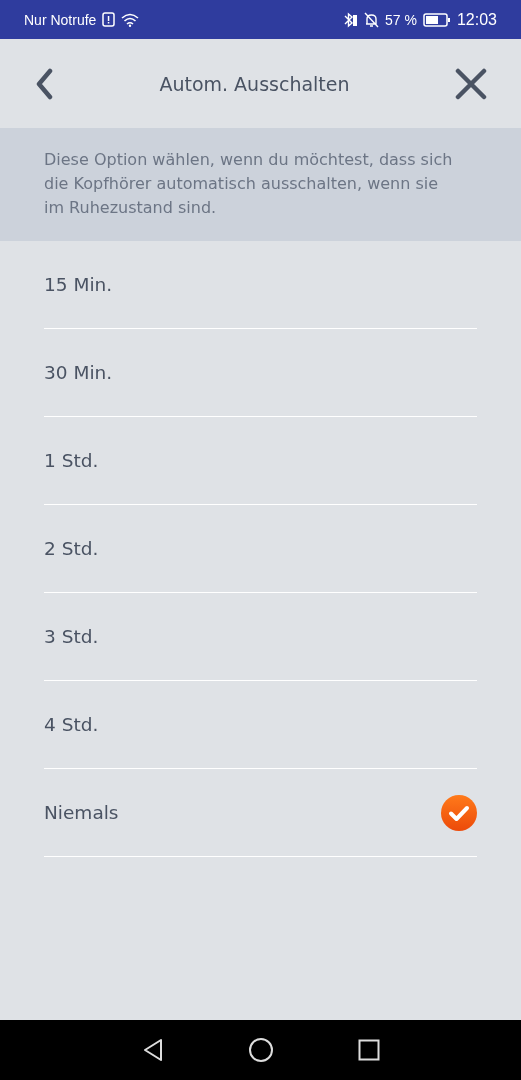 This screenshot has height=1080, width=521. What do you see at coordinates (260, 285) in the screenshot?
I see `option-row: 15 Min.` at bounding box center [260, 285].